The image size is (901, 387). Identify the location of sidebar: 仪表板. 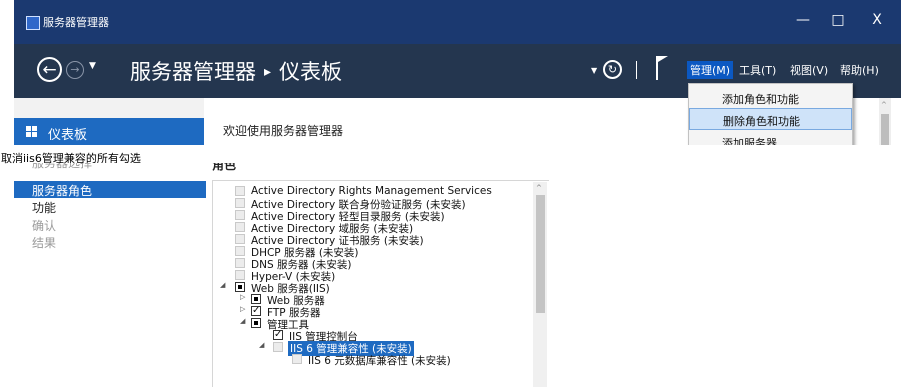
(109, 121).